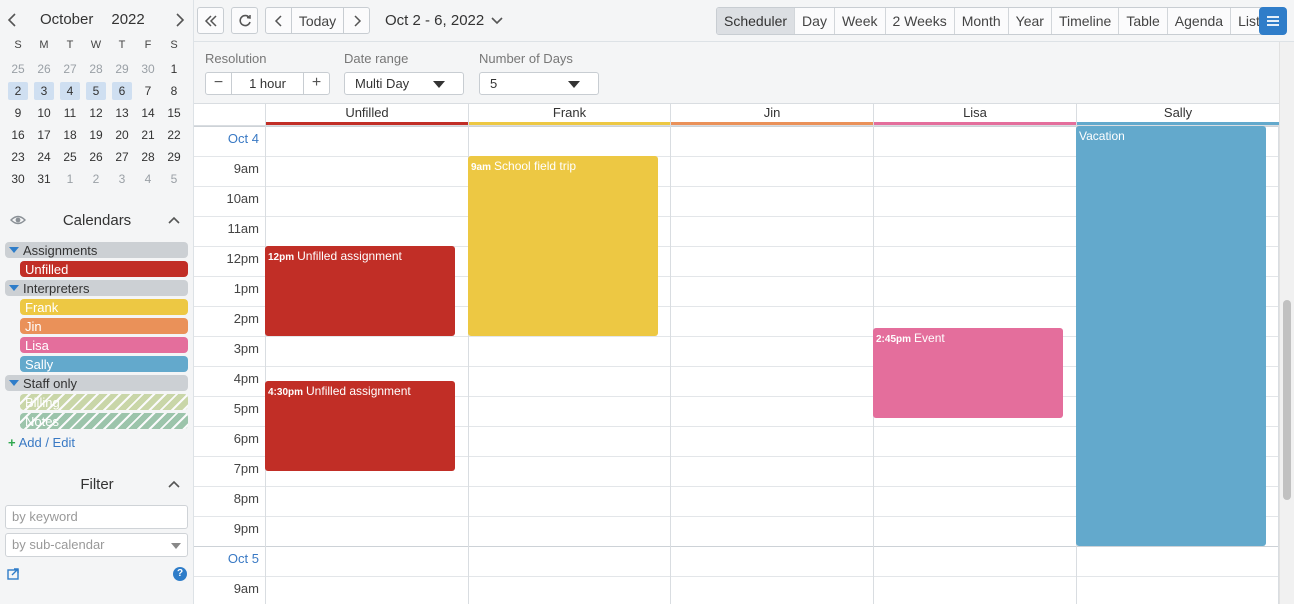 This screenshot has width=1294, height=604. Describe the element at coordinates (563, 246) in the screenshot. I see `event-block: 9am School field trip` at that location.